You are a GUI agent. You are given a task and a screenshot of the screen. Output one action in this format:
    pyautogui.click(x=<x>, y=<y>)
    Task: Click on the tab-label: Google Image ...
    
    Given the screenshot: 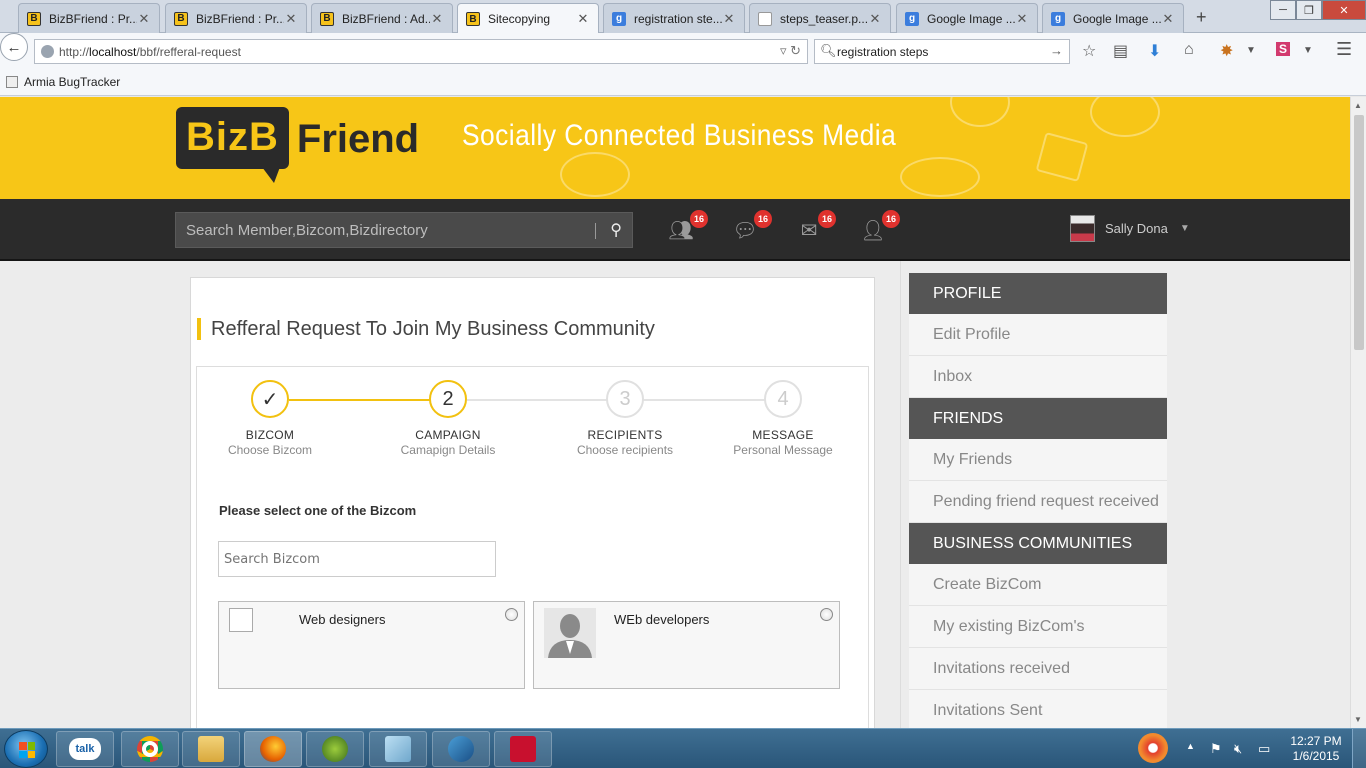 What is the action you would take?
    pyautogui.click(x=1117, y=18)
    